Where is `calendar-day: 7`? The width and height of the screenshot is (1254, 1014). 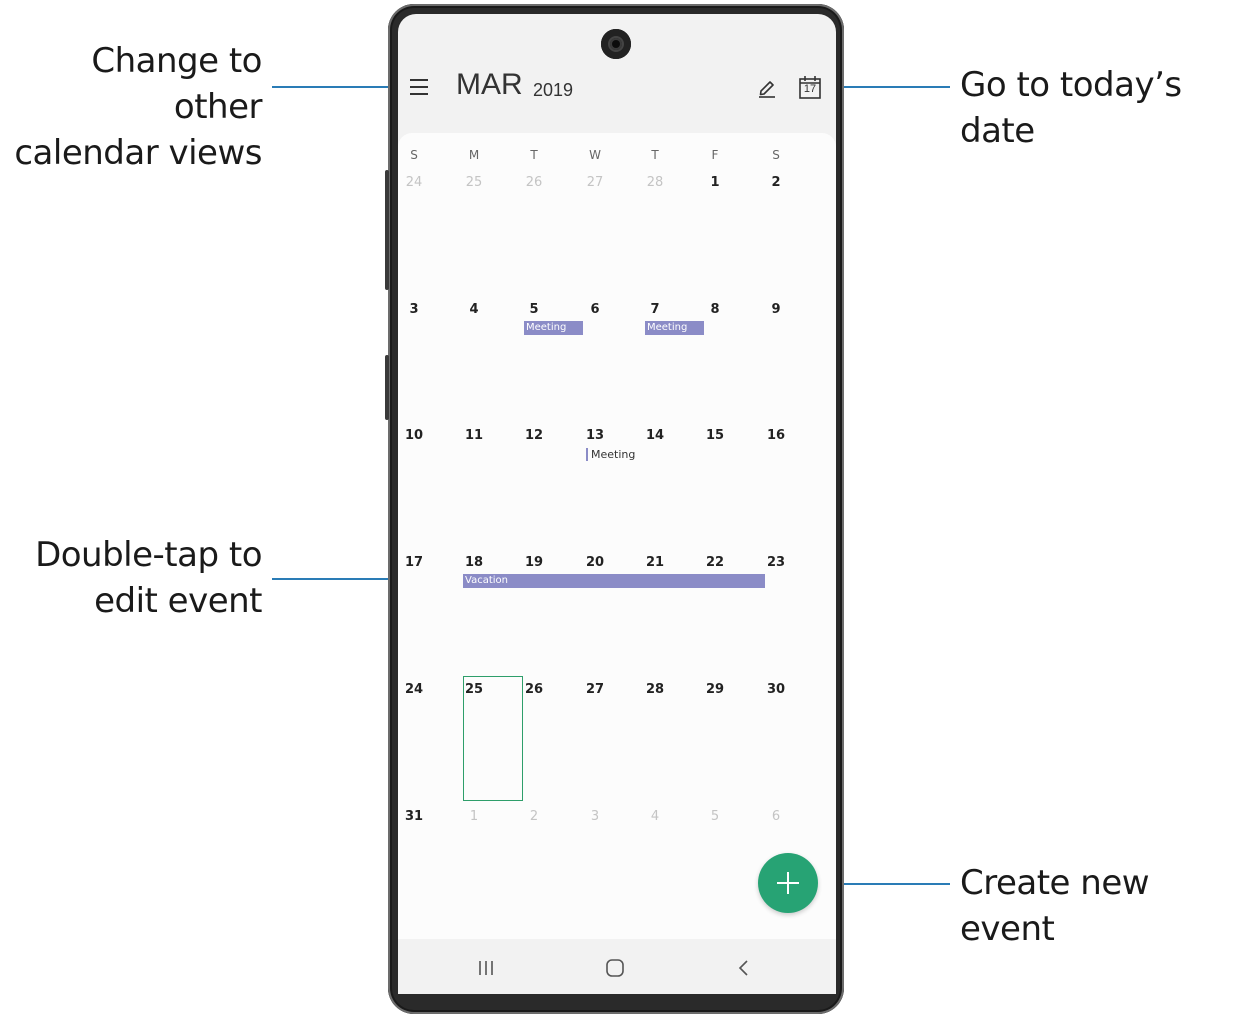 calendar-day: 7 is located at coordinates (655, 309).